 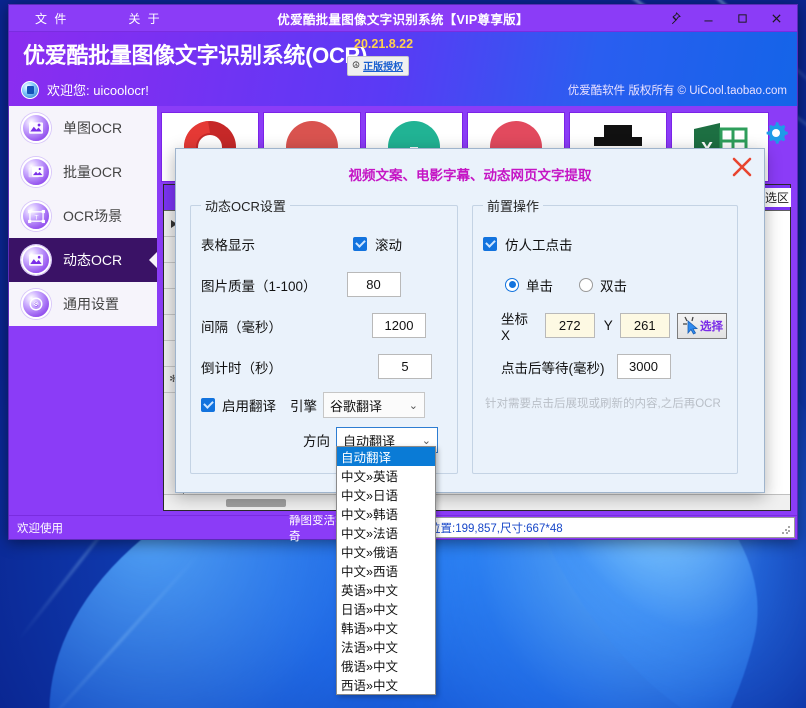 I want to click on license-badge: ☮ 正版授权, so click(x=378, y=66).